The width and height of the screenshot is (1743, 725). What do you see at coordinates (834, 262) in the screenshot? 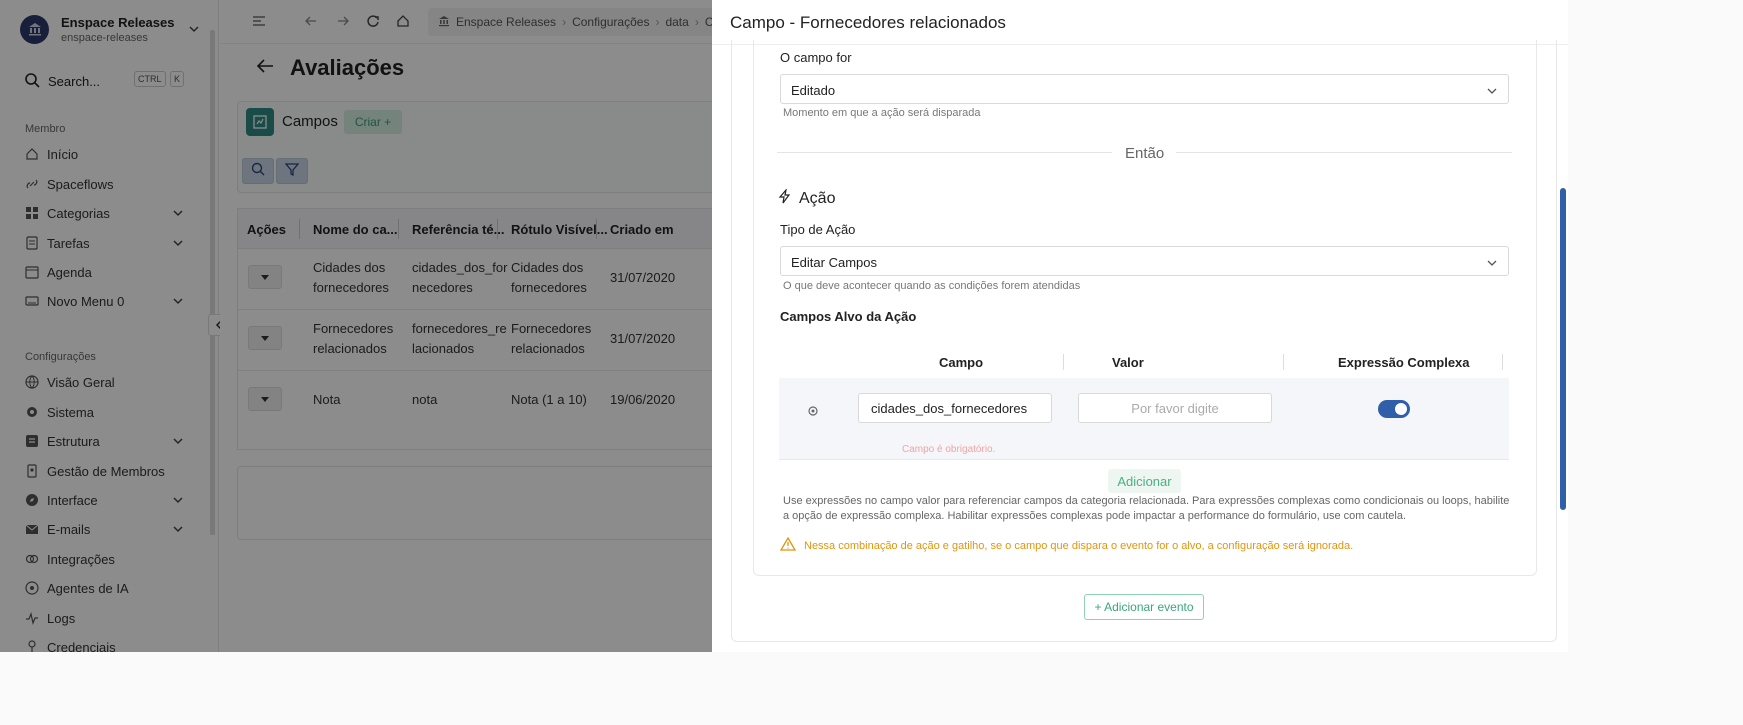
I see `action-type-value: Editar Campos` at bounding box center [834, 262].